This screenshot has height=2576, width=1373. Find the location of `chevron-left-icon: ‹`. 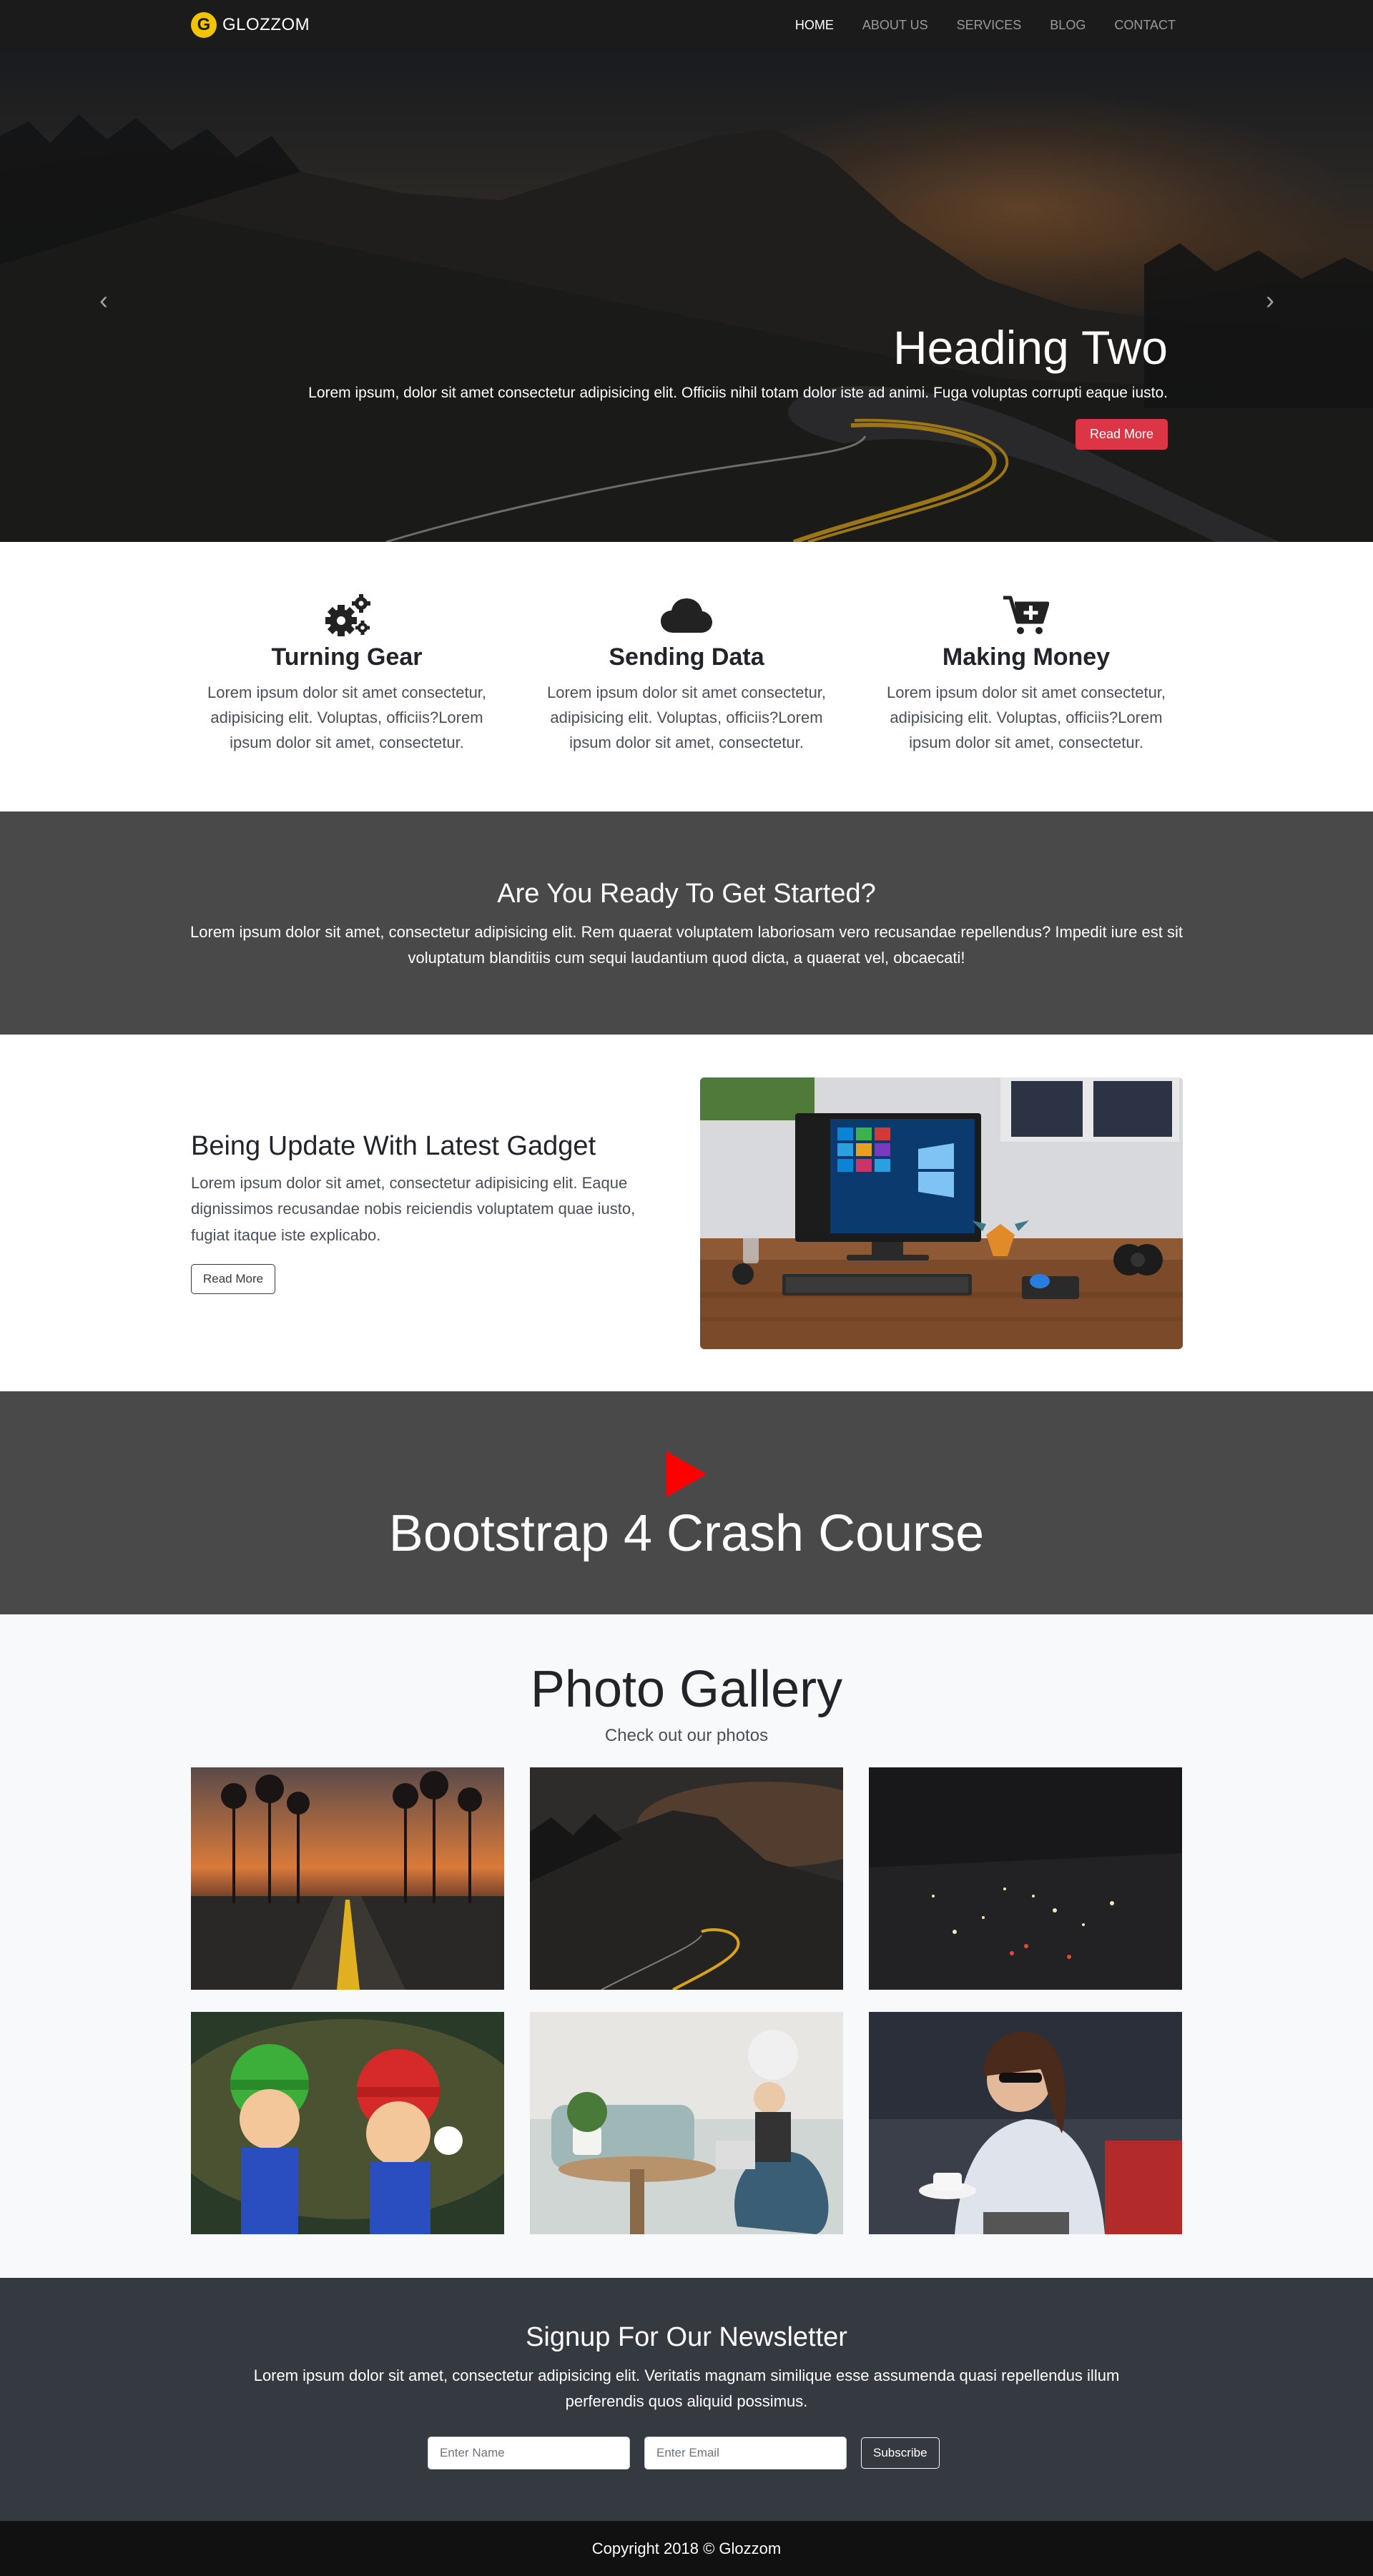

chevron-left-icon: ‹ is located at coordinates (103, 300).